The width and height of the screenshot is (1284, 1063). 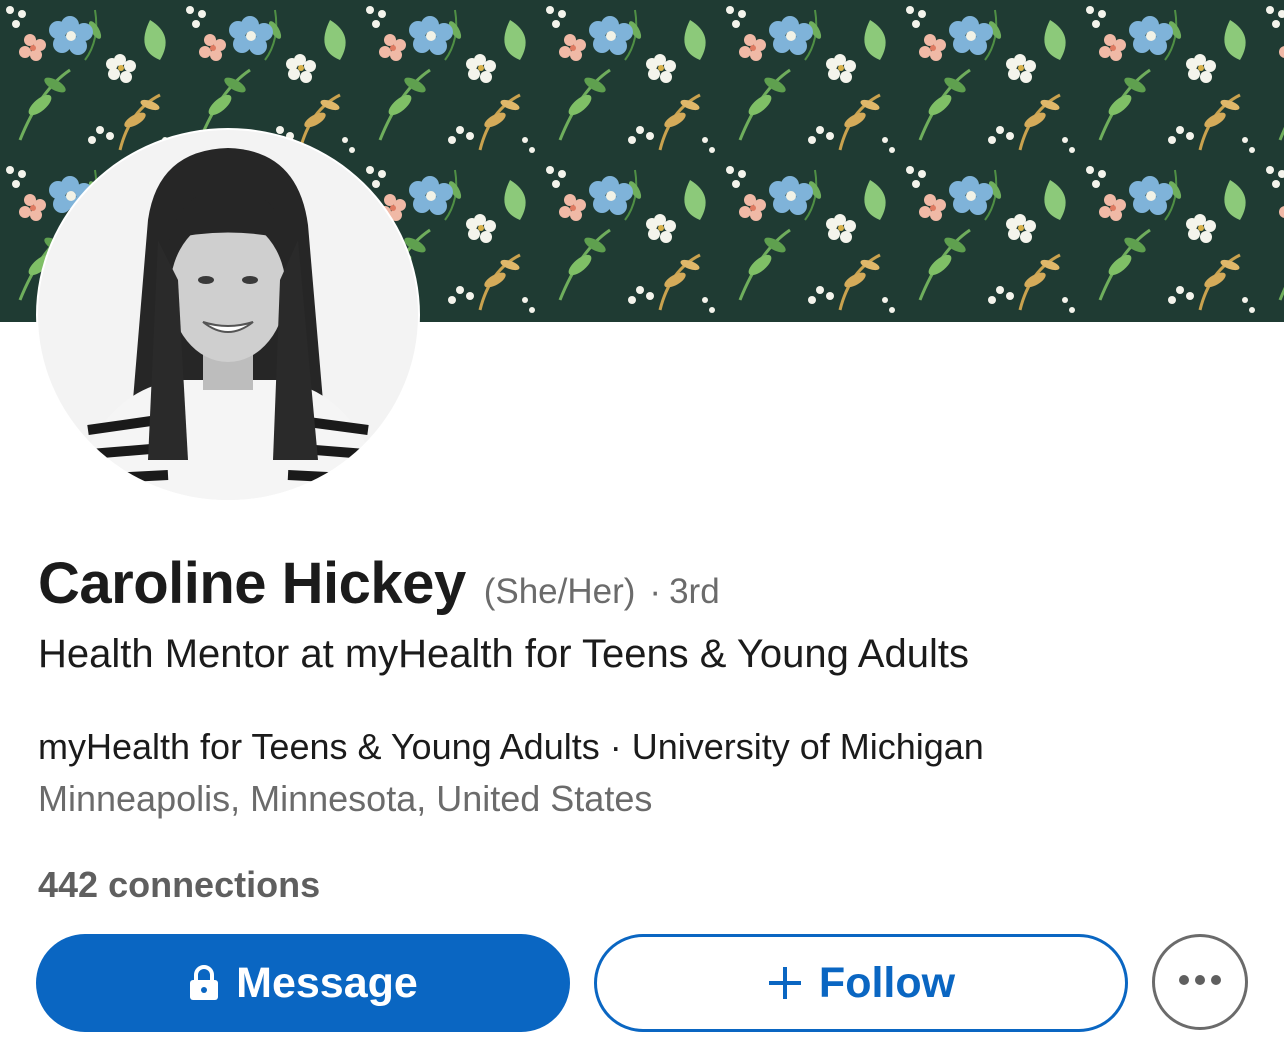 What do you see at coordinates (785, 983) in the screenshot?
I see `plus-icon` at bounding box center [785, 983].